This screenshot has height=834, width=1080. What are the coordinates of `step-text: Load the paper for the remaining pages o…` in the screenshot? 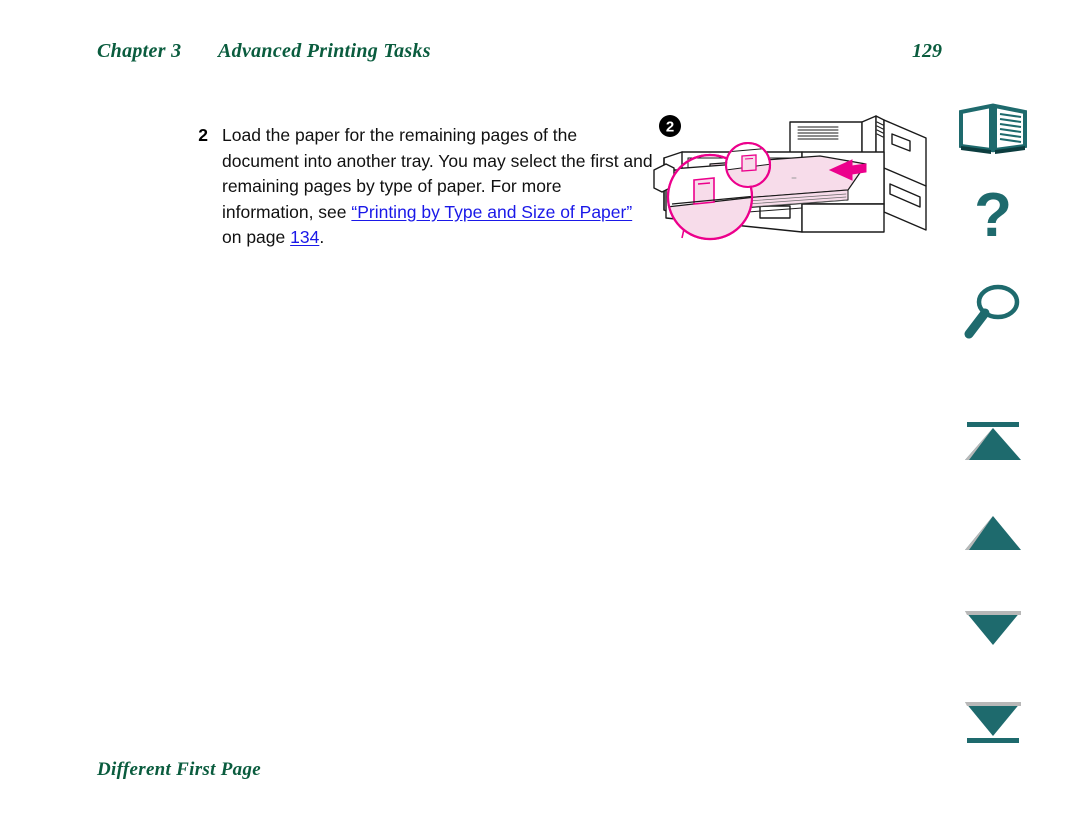 It's located at (439, 187).